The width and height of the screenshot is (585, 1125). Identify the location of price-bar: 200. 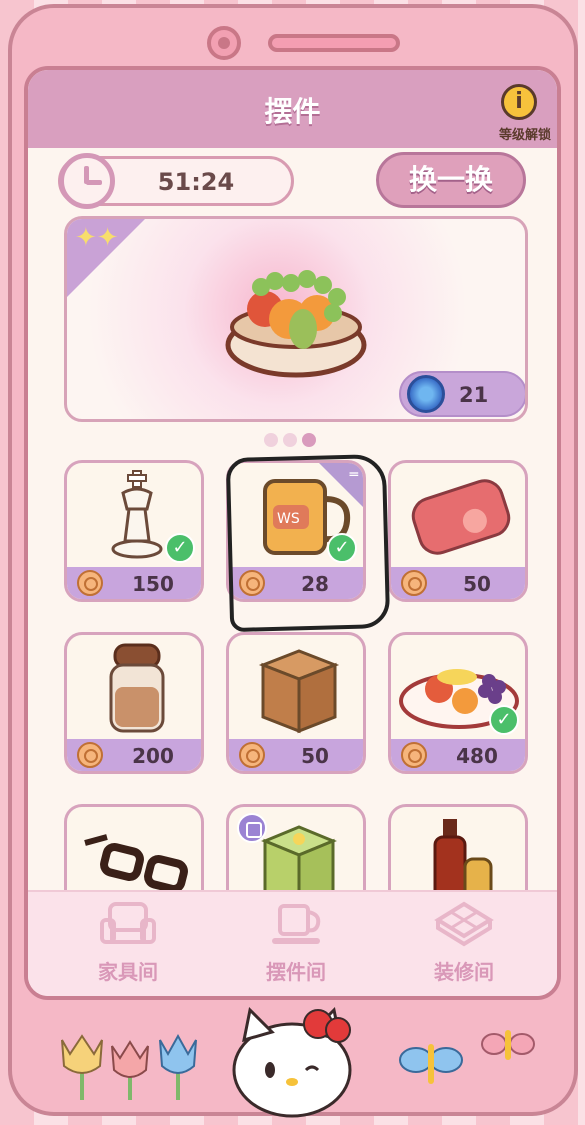
(134, 755).